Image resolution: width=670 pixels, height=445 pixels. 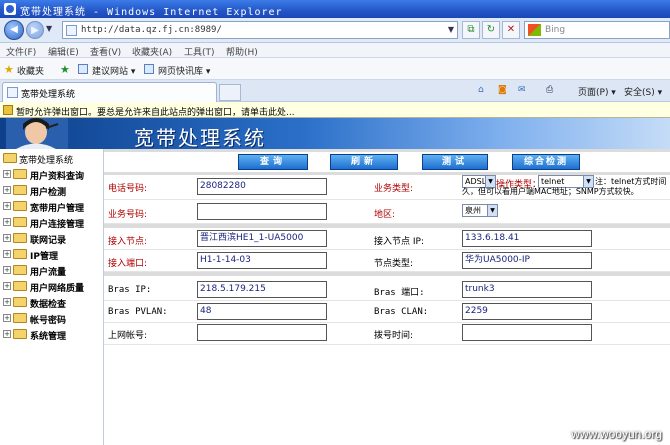 I want to click on tree-item-data-check: + 数据检查, so click(x=52, y=302).